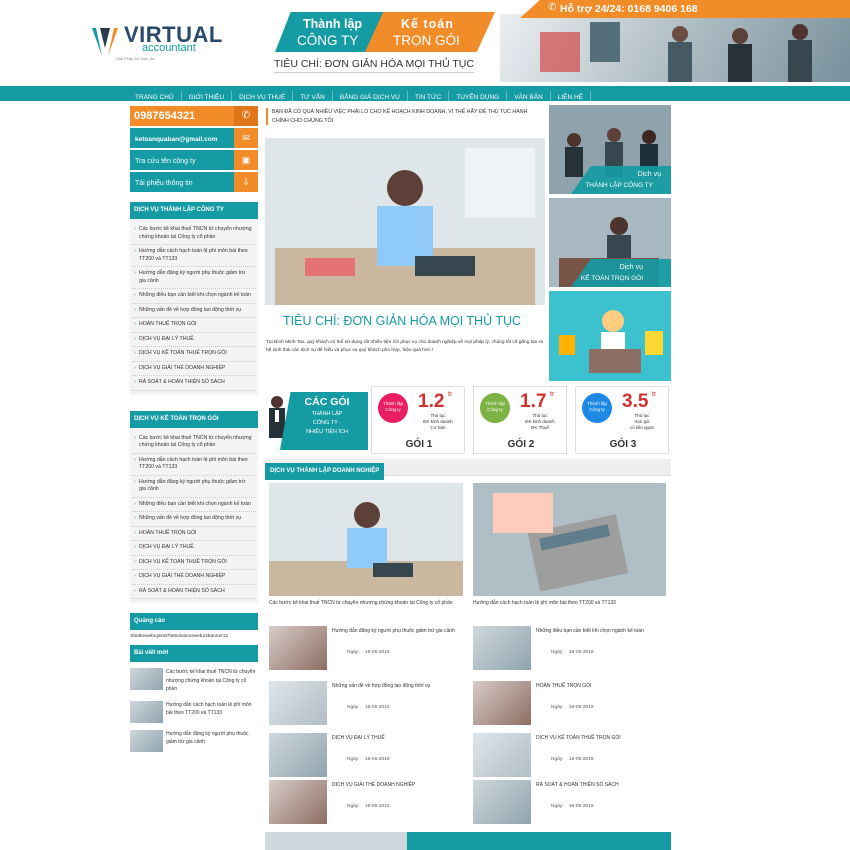 The image size is (850, 850). What do you see at coordinates (194, 138) in the screenshot?
I see `contact-email: ketoanquaban@gmail.com ✉` at bounding box center [194, 138].